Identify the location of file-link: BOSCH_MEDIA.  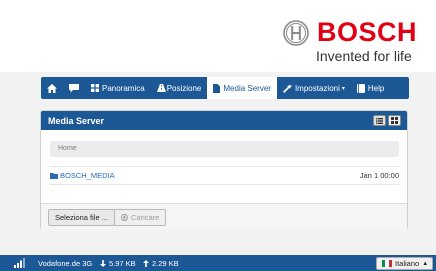
(82, 175).